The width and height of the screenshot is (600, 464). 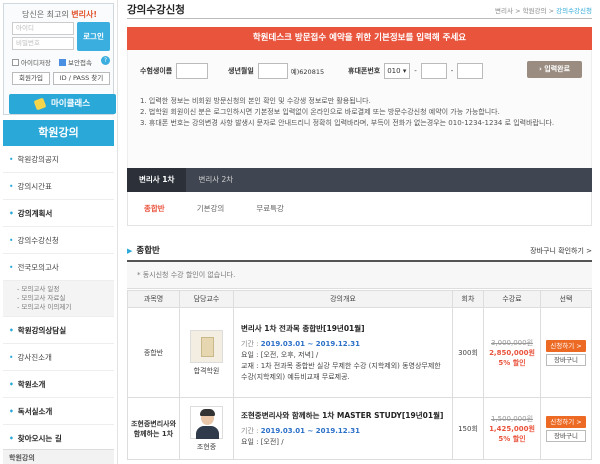 What do you see at coordinates (404, 71) in the screenshot?
I see `chevron-down-icon: ▾` at bounding box center [404, 71].